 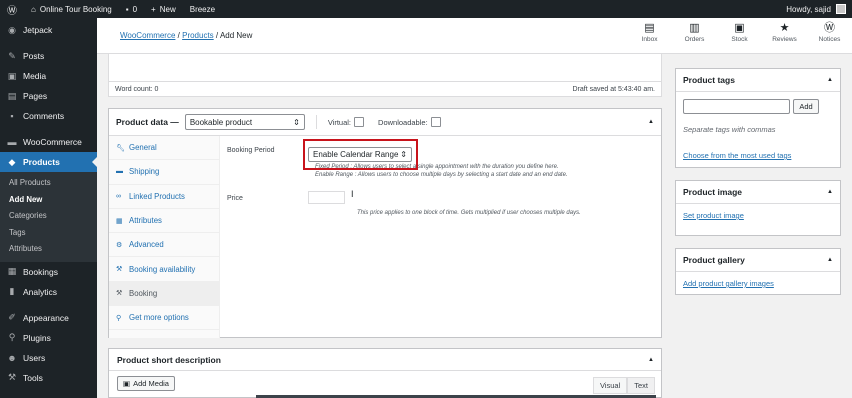 What do you see at coordinates (153, 9) in the screenshot?
I see `plus-icon: +` at bounding box center [153, 9].